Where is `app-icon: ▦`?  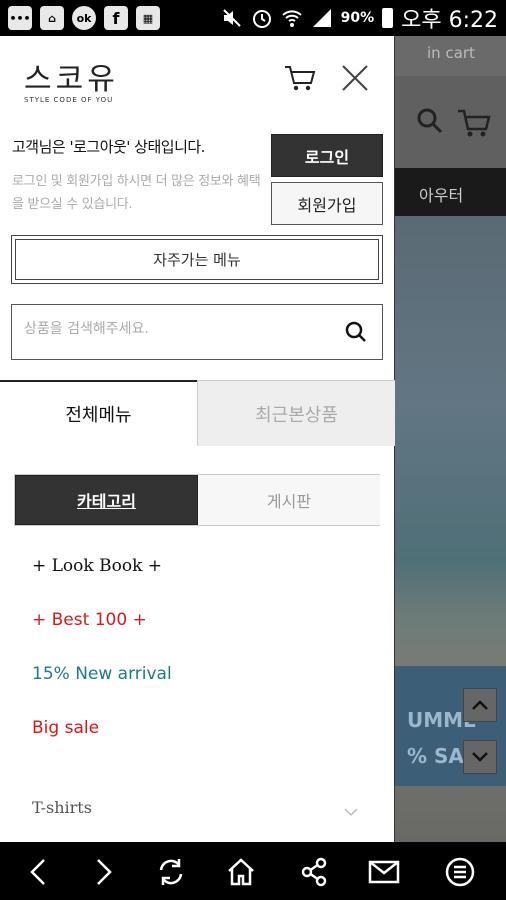 app-icon: ▦ is located at coordinates (148, 18).